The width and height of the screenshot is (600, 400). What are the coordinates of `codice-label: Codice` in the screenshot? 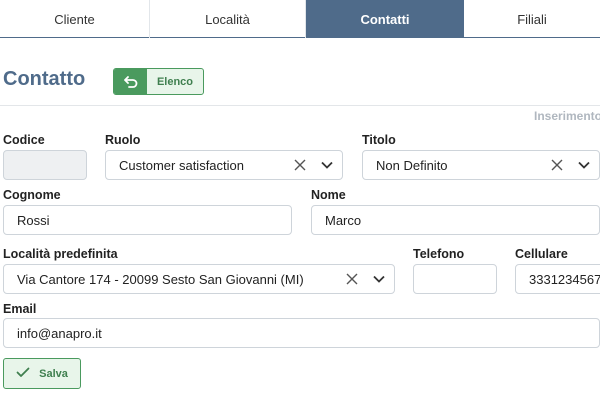 It's located at (24, 140).